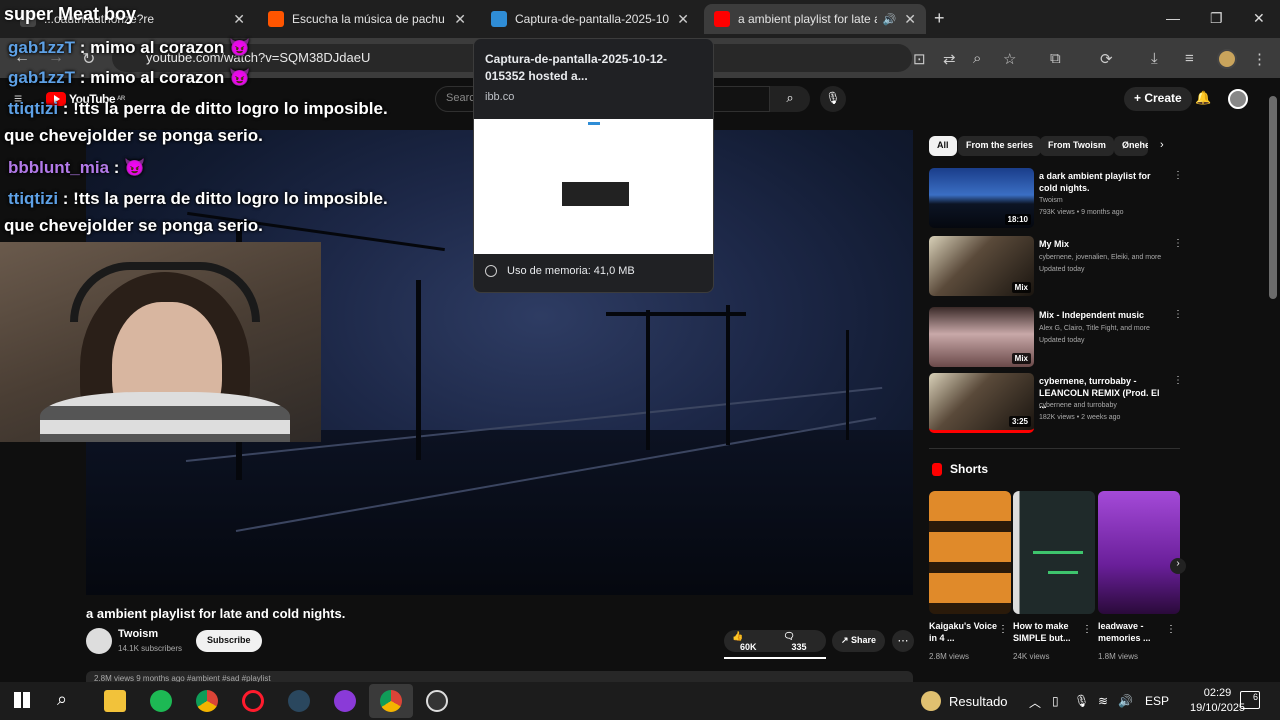 The width and height of the screenshot is (1280, 720). I want to click on page-scrollbar, so click(1273, 197).